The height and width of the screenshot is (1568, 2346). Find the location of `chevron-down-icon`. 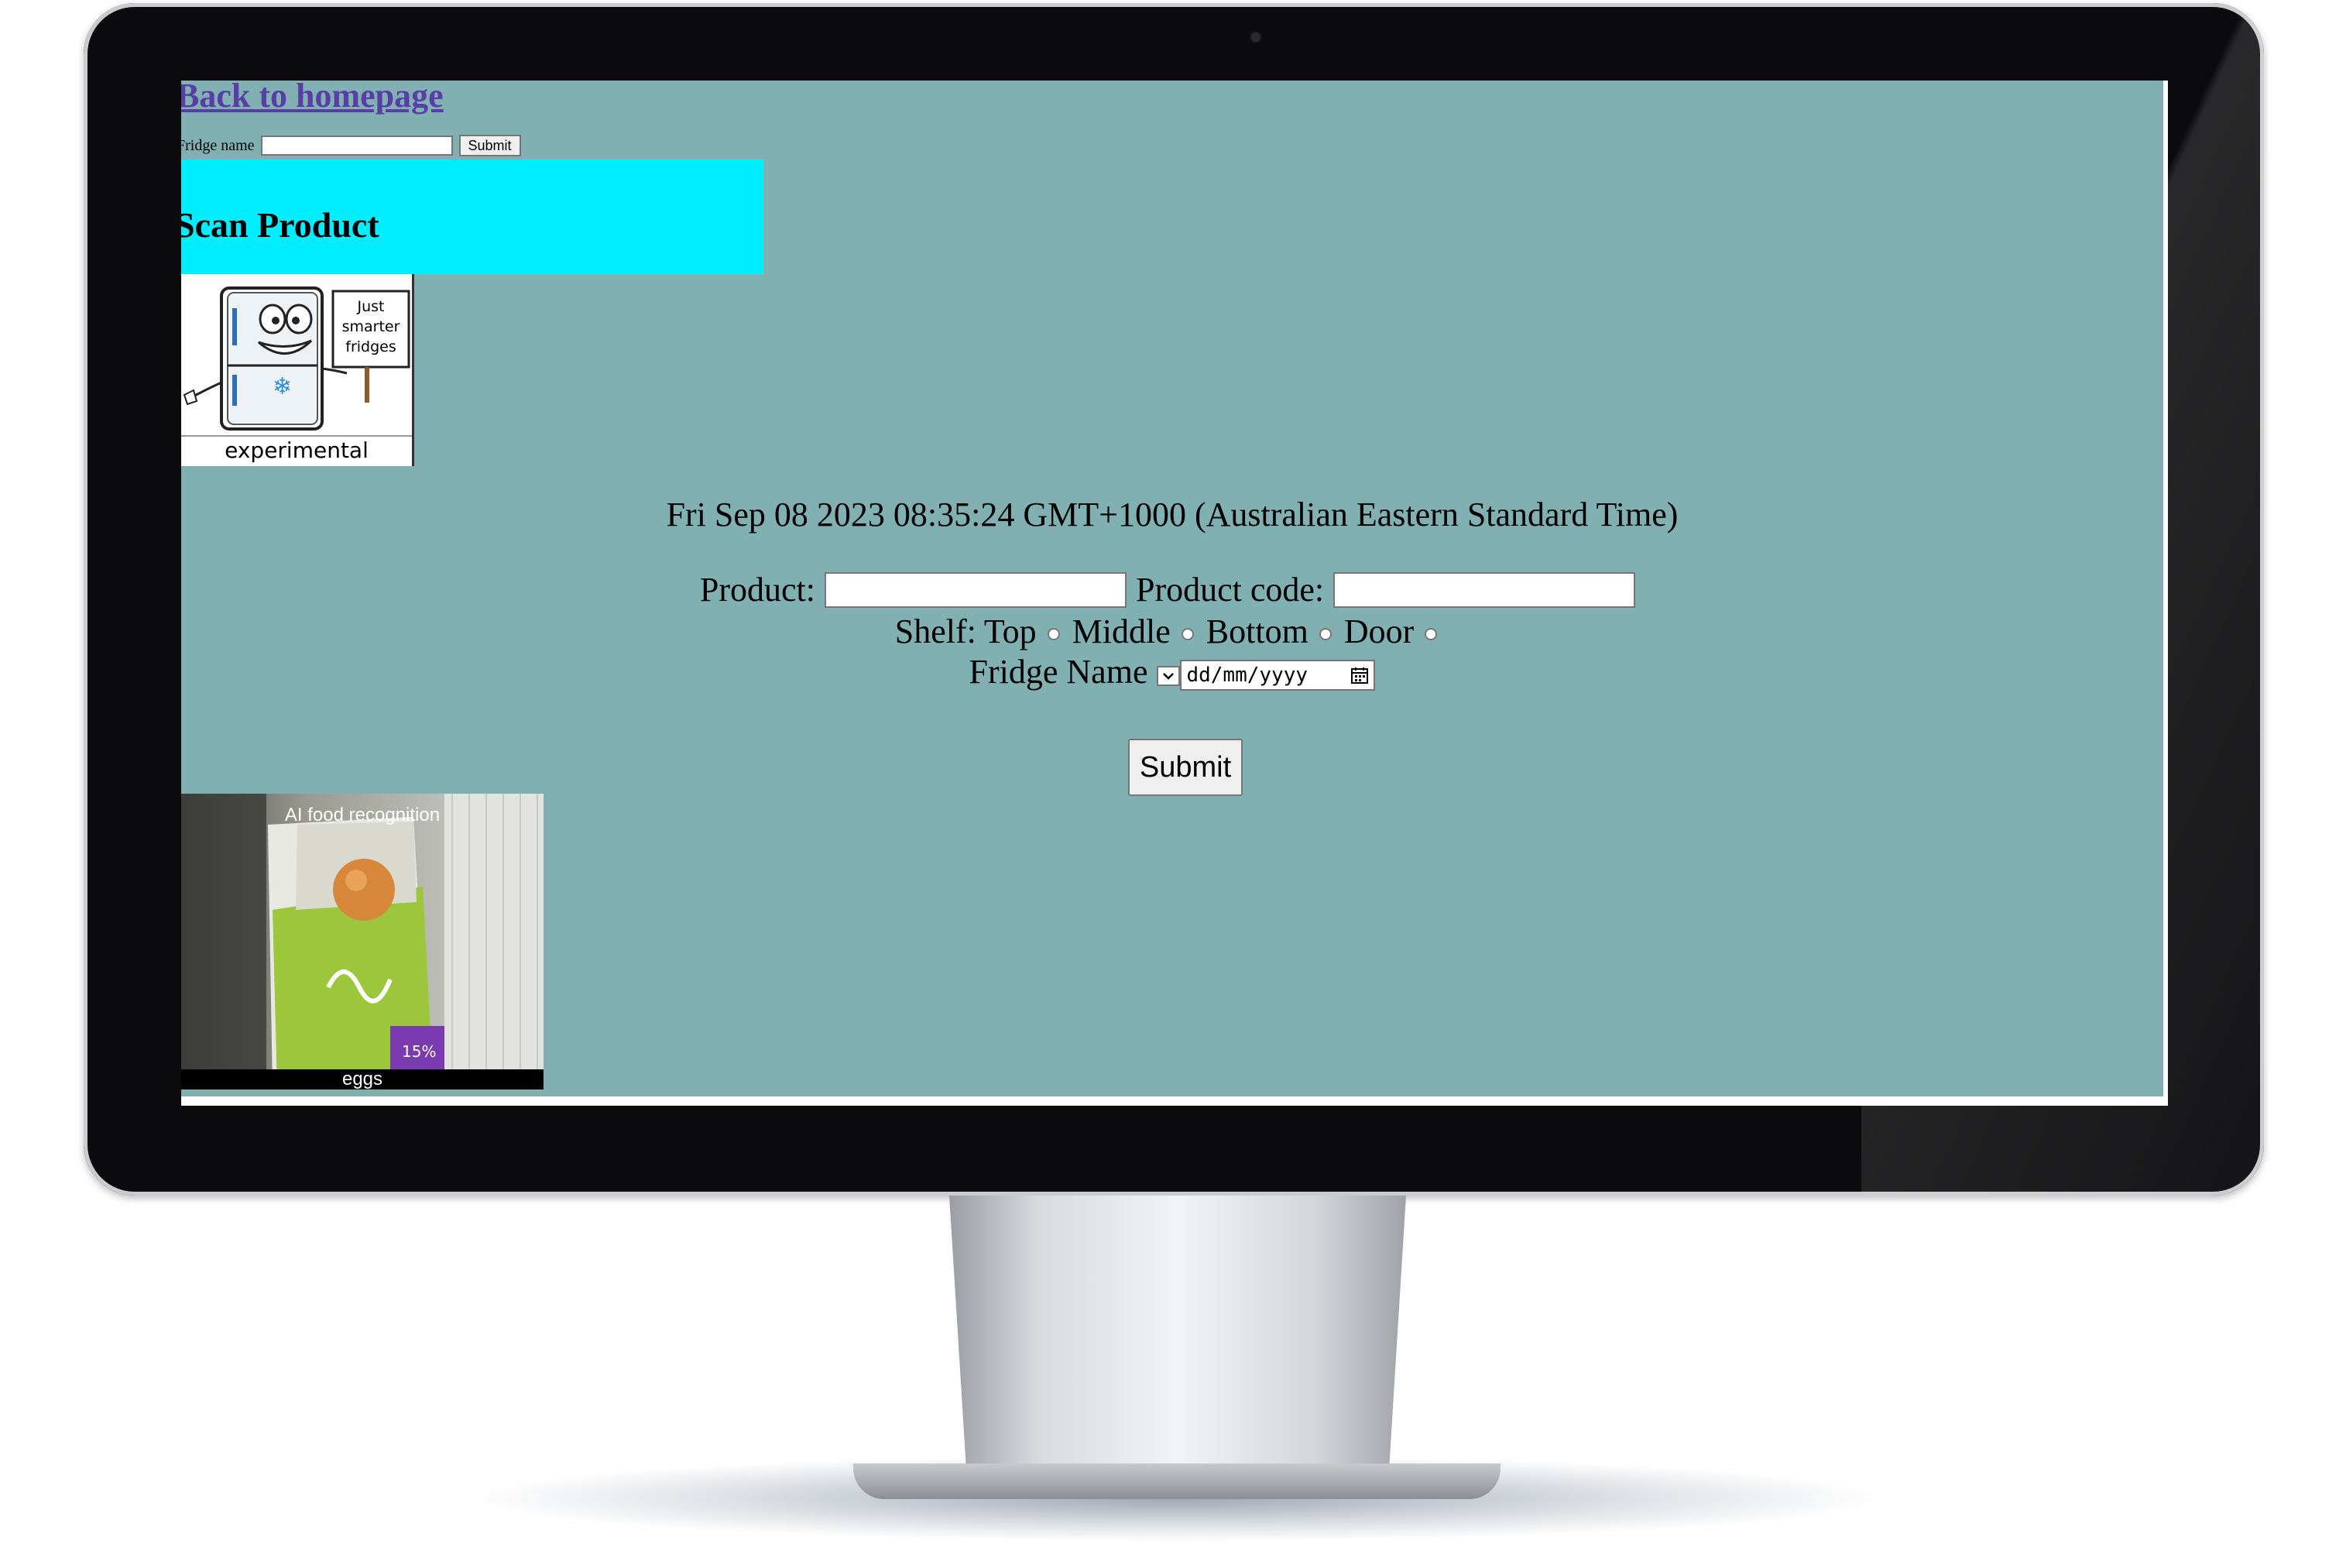

chevron-down-icon is located at coordinates (1169, 676).